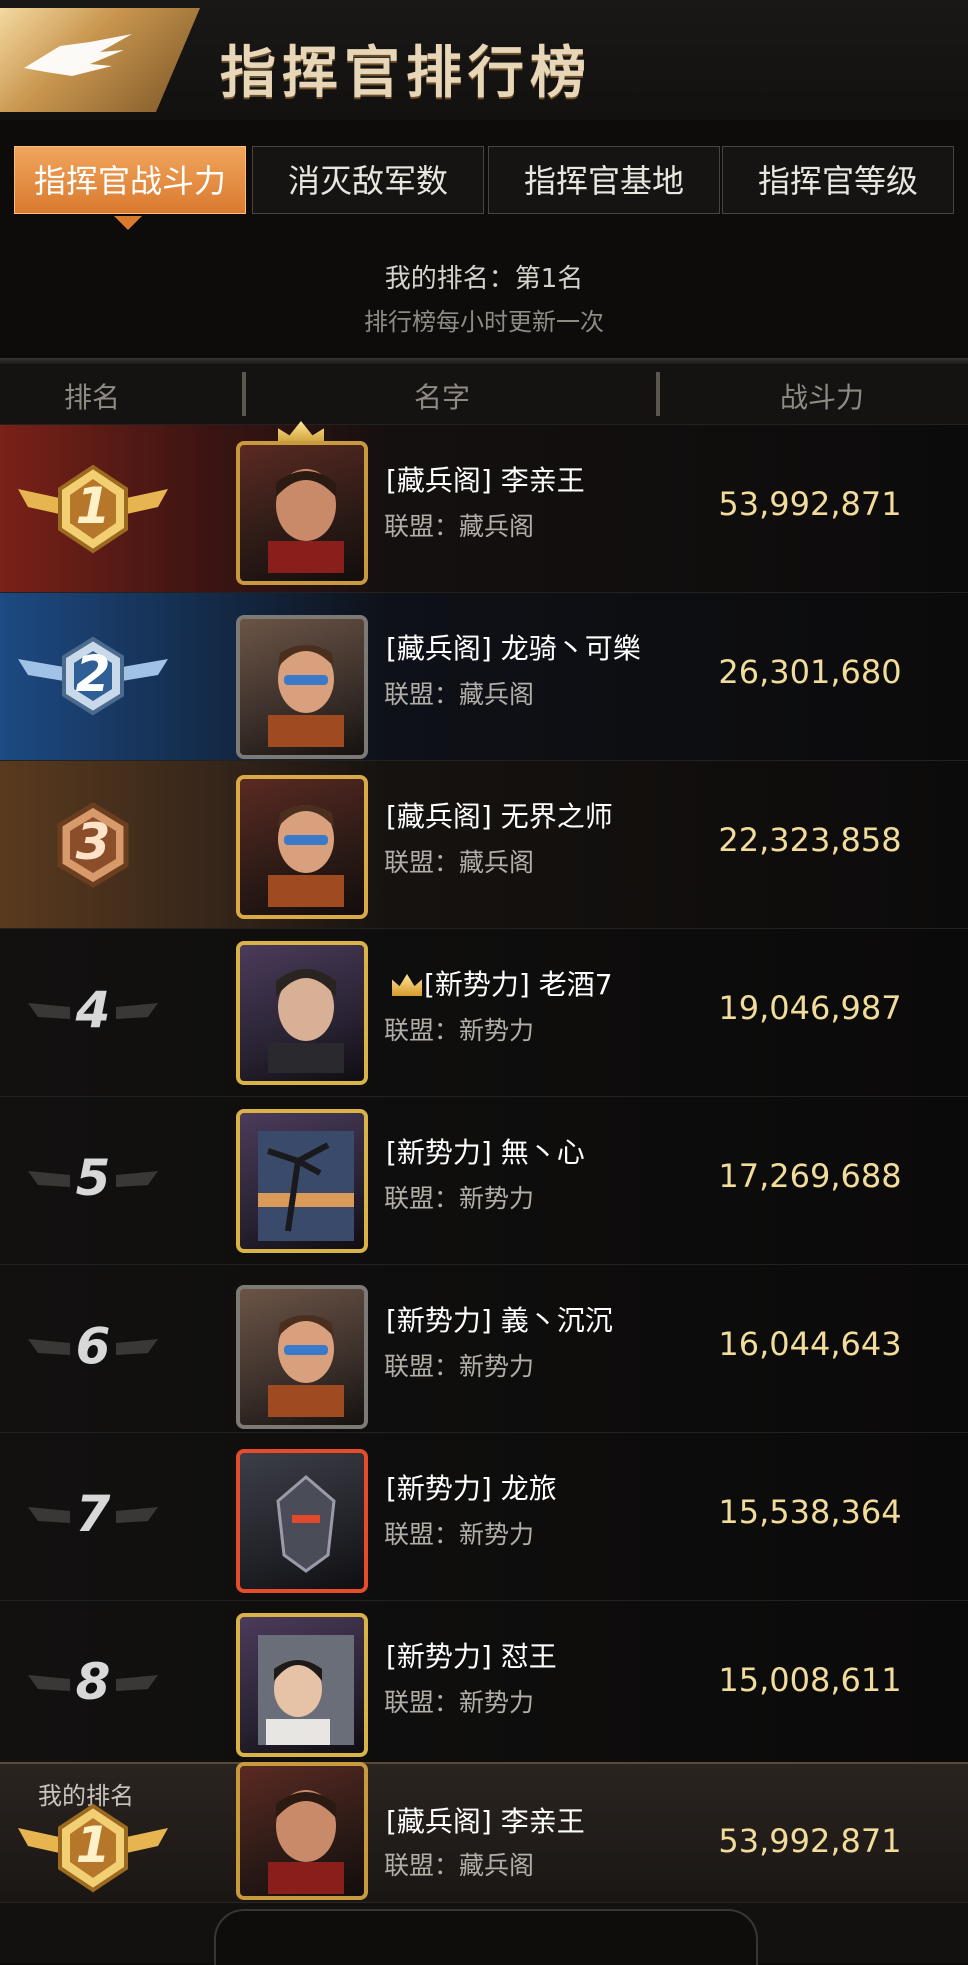  I want to click on tab-enemies-destroyed: 消灭敌军数, so click(368, 180).